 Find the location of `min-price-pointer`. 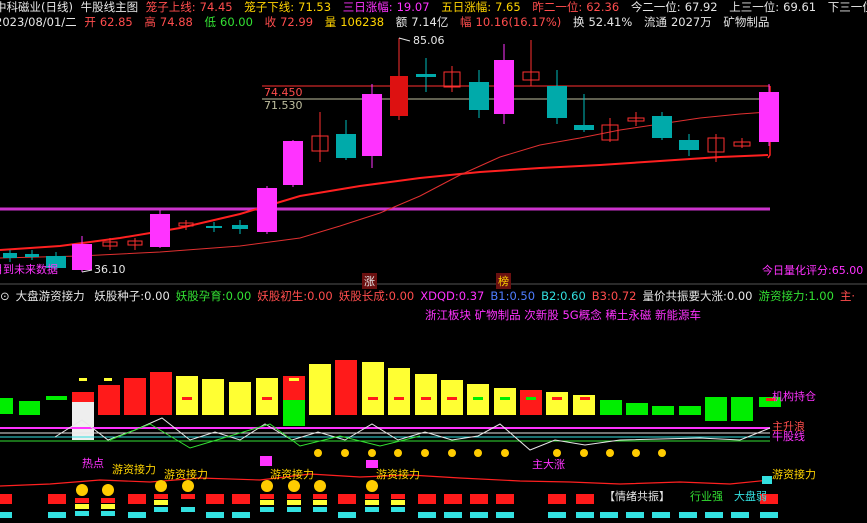

min-price-pointer is located at coordinates (87, 271).